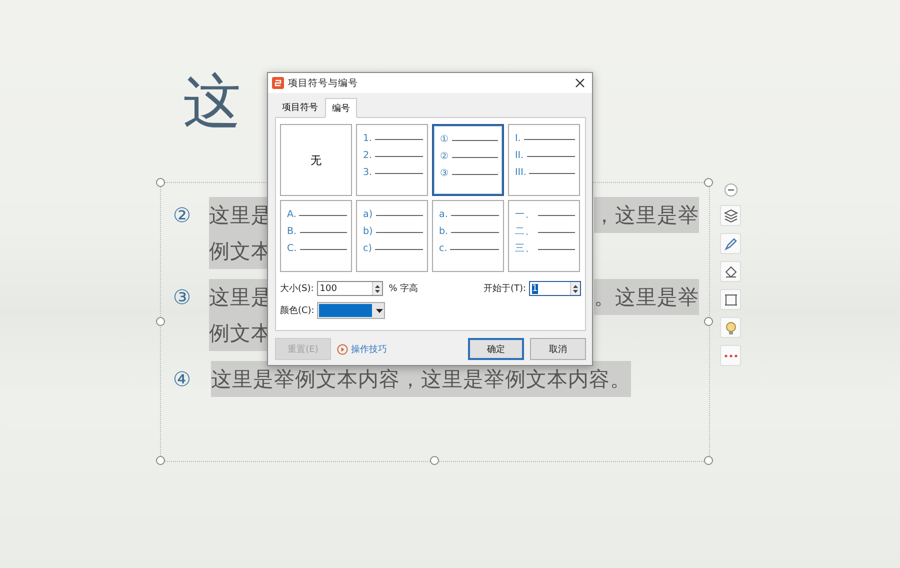 This screenshot has height=568, width=900. I want to click on paragraph-text: 。这里是举, so click(646, 297).